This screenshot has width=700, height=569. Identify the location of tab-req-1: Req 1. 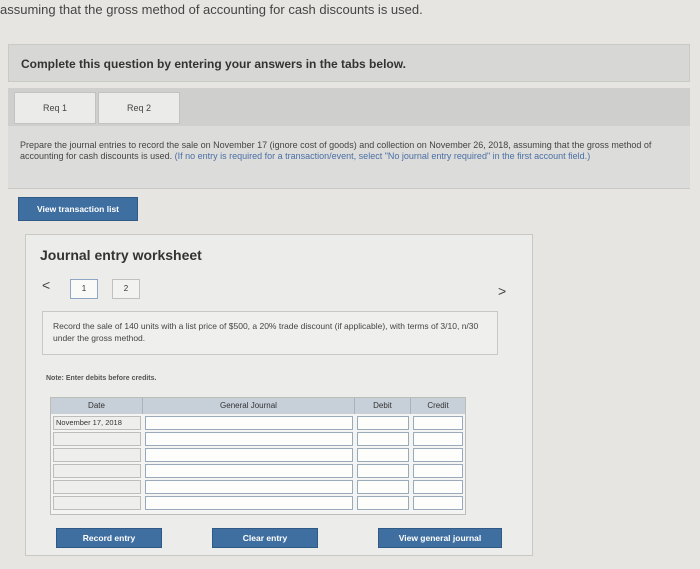
(55, 108).